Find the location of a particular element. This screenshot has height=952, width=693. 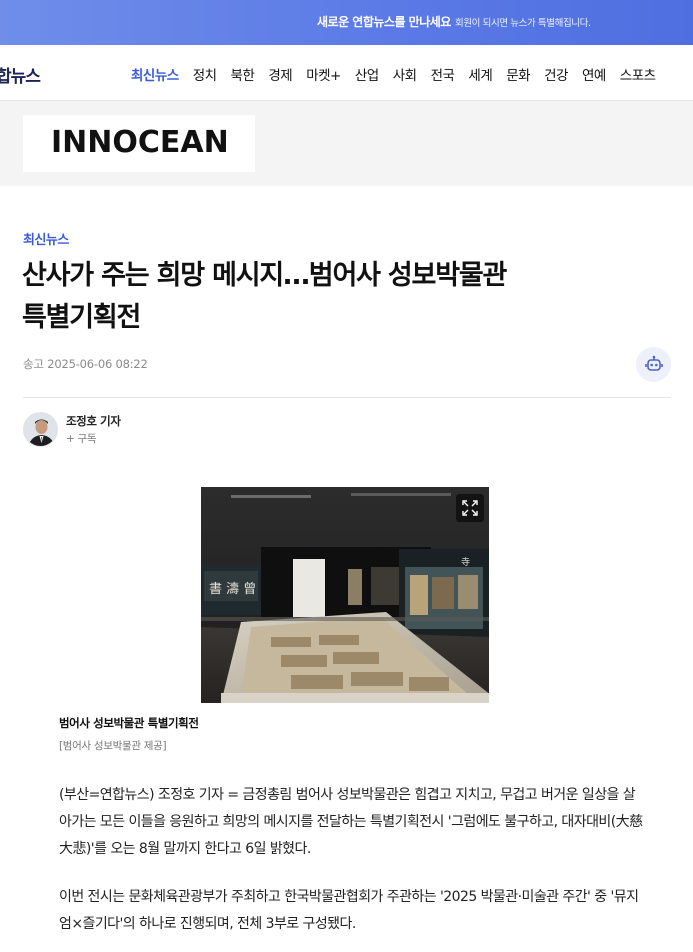

museum-exhibition-image: 書 濤 曾 寺 is located at coordinates (345, 595).